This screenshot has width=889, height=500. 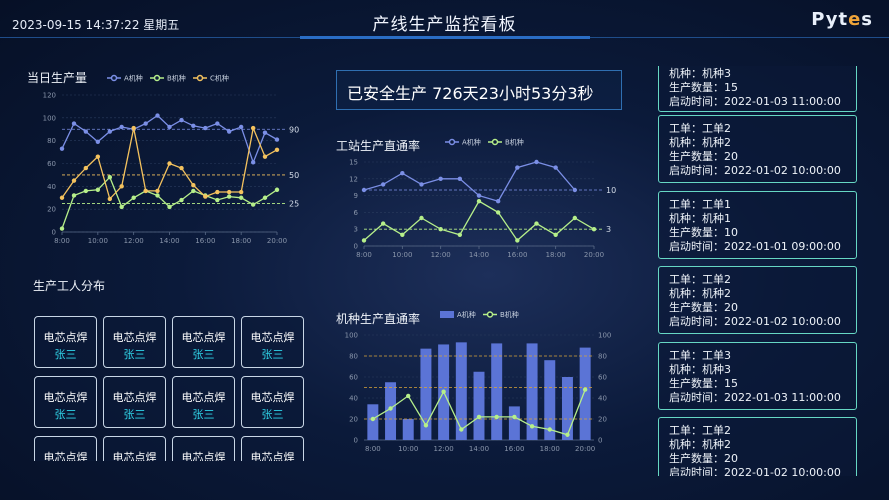 What do you see at coordinates (514, 449) in the screenshot?
I see `x-tick-label: 16:00` at bounding box center [514, 449].